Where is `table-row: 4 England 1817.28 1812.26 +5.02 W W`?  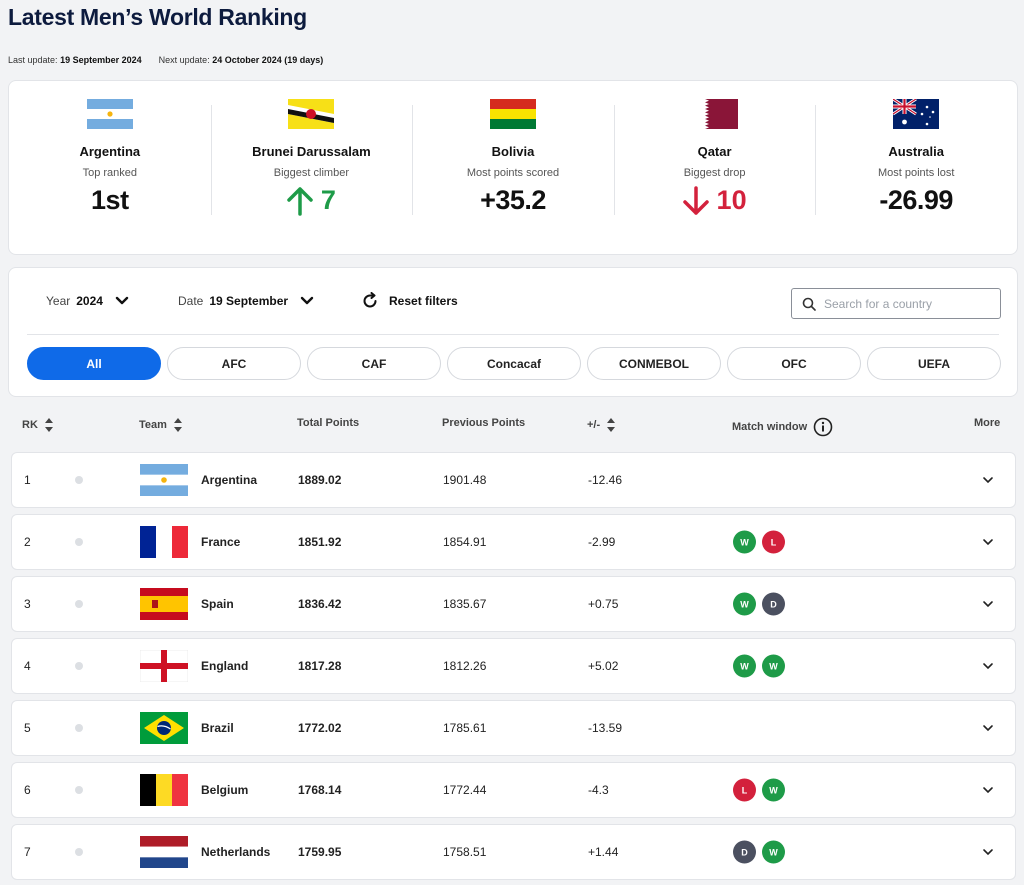 table-row: 4 England 1817.28 1812.26 +5.02 W W is located at coordinates (513, 666).